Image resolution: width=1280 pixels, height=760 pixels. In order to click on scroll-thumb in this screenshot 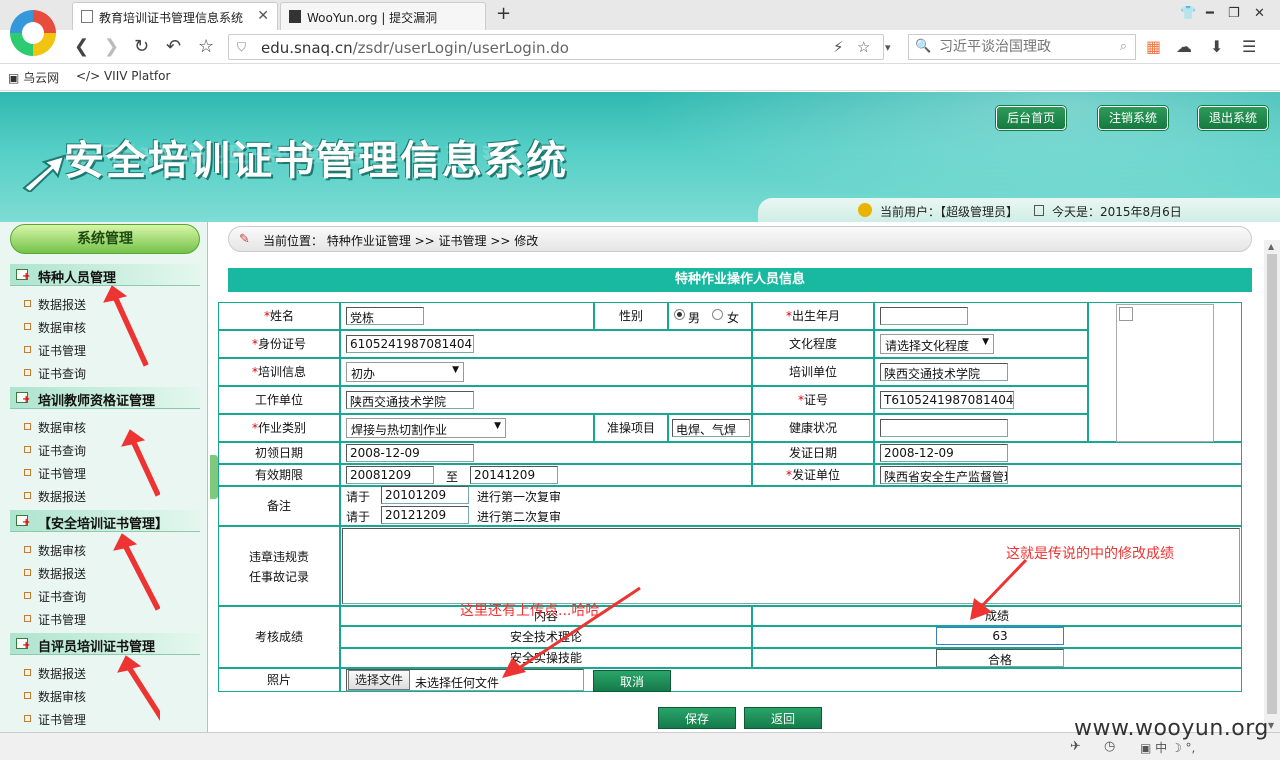, I will do `click(1272, 484)`.